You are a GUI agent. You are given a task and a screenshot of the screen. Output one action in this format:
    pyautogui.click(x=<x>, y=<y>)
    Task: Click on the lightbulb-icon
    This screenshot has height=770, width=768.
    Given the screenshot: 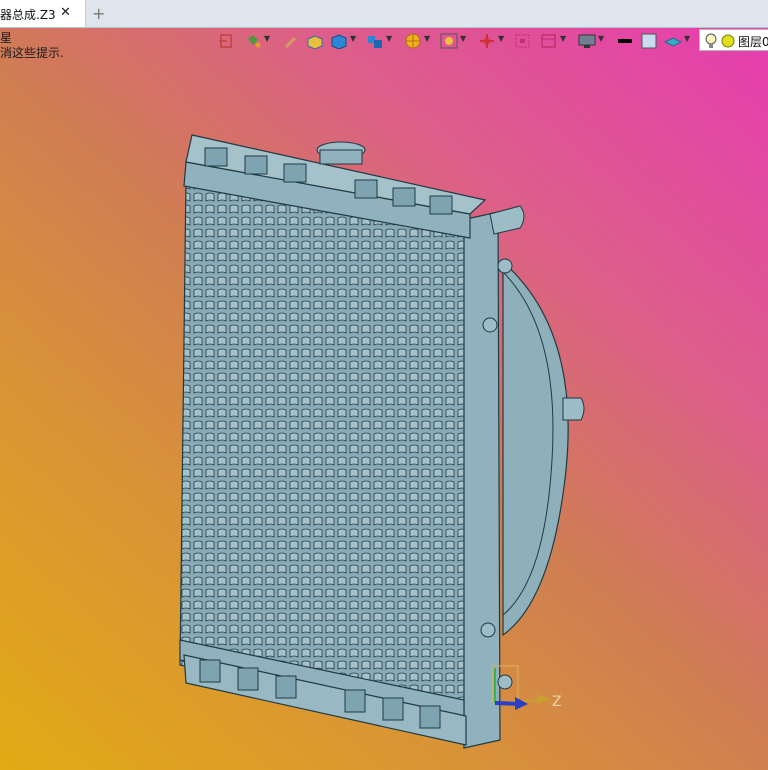 What is the action you would take?
    pyautogui.click(x=711, y=41)
    